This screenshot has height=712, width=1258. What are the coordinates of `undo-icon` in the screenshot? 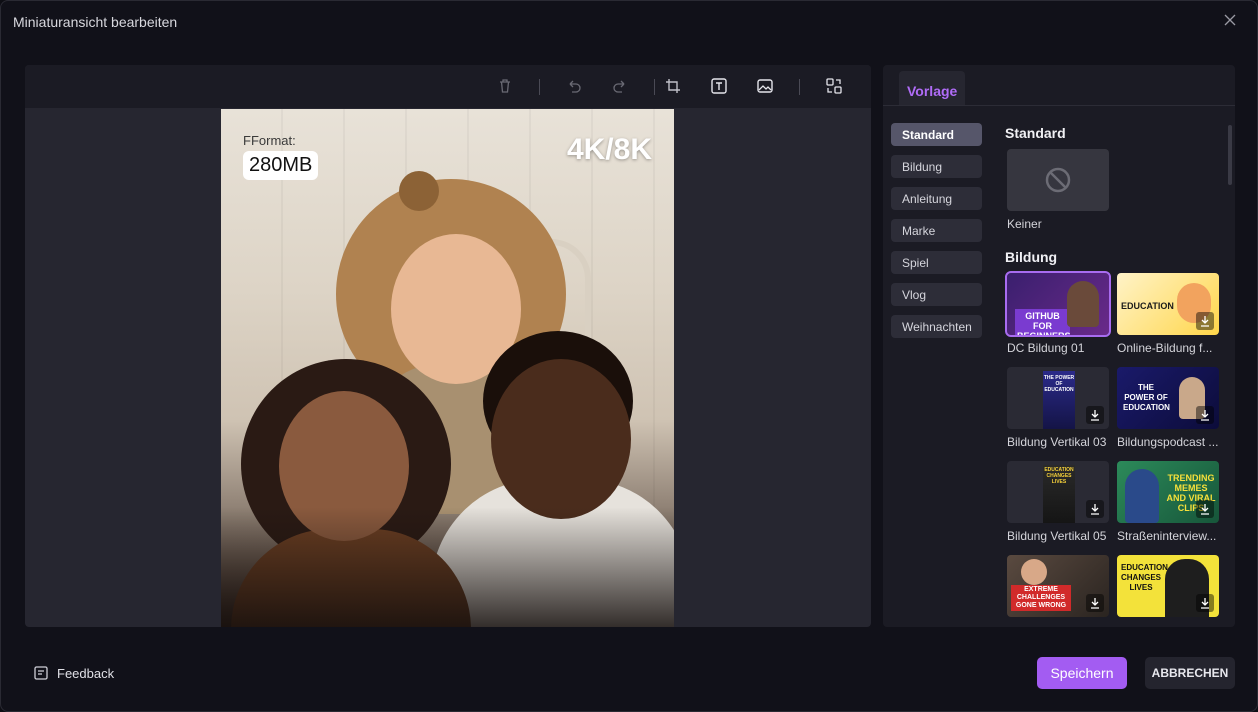 It's located at (574, 86).